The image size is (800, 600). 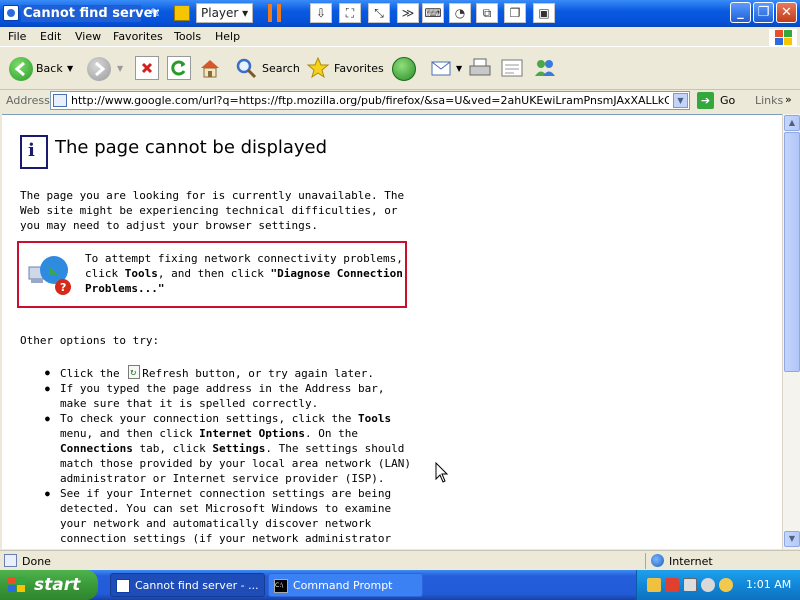 I want to click on page-heading: The page cannot be displayed, so click(x=191, y=147).